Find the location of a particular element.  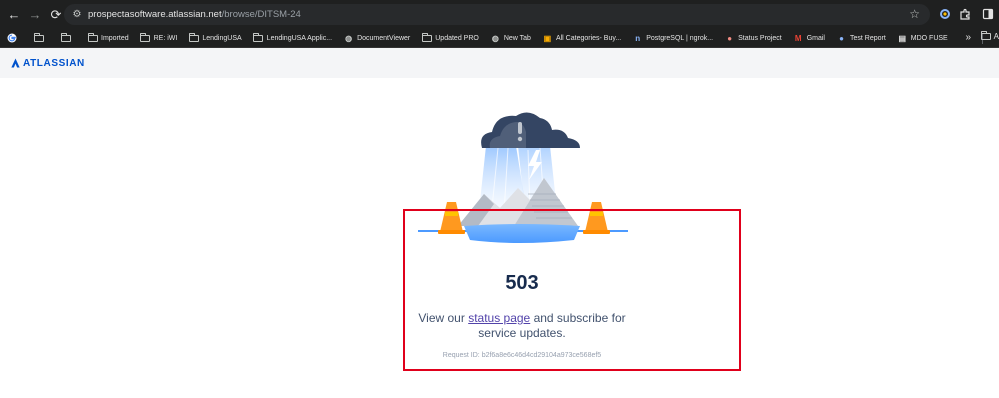

bookmark-label: RE: iWI is located at coordinates (165, 38).